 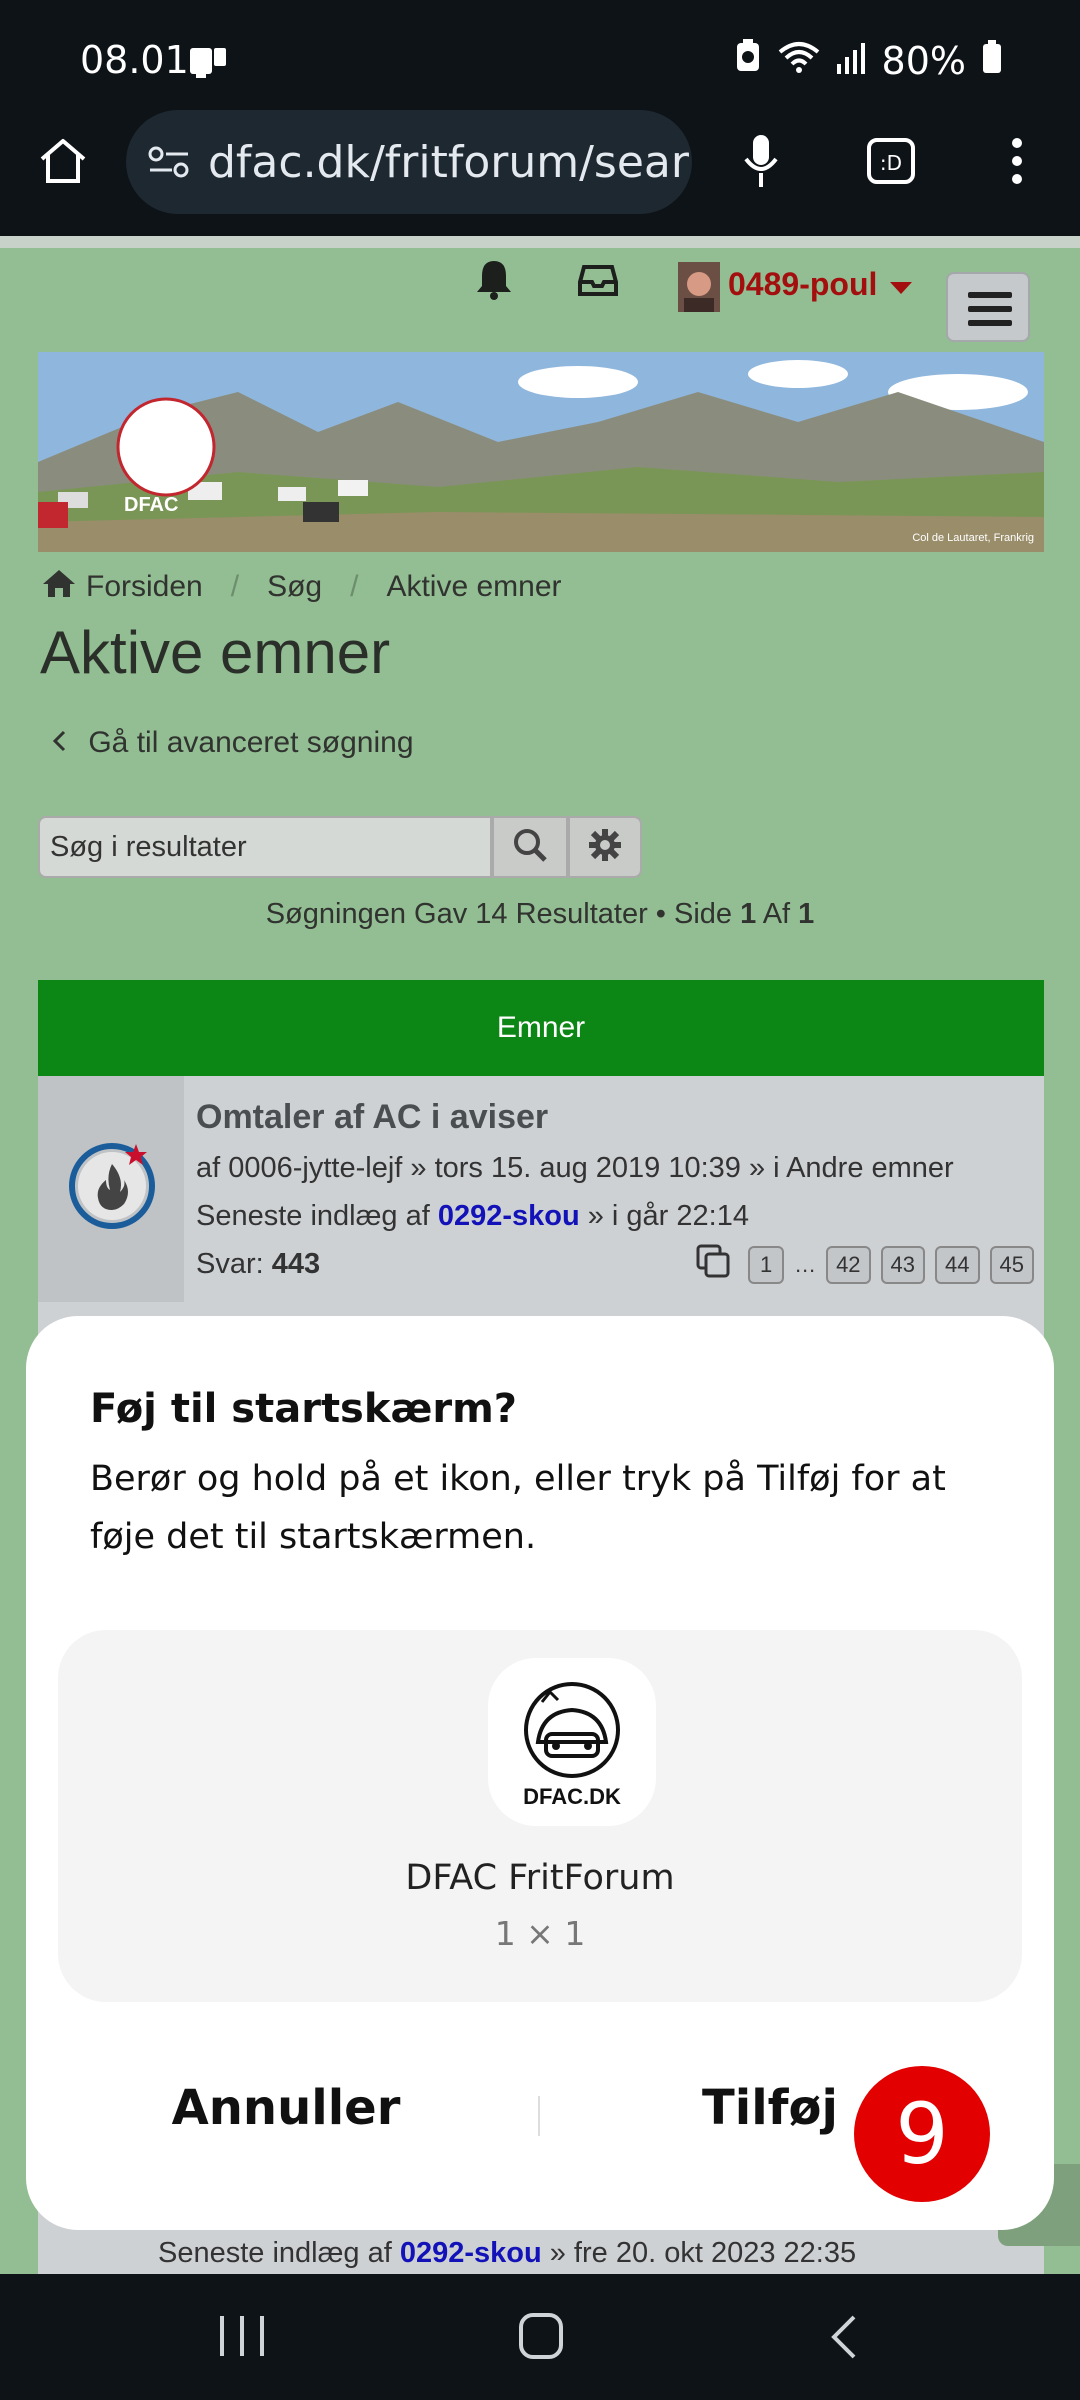 What do you see at coordinates (572, 1796) in the screenshot?
I see `app-icon-text: DFAC.DK` at bounding box center [572, 1796].